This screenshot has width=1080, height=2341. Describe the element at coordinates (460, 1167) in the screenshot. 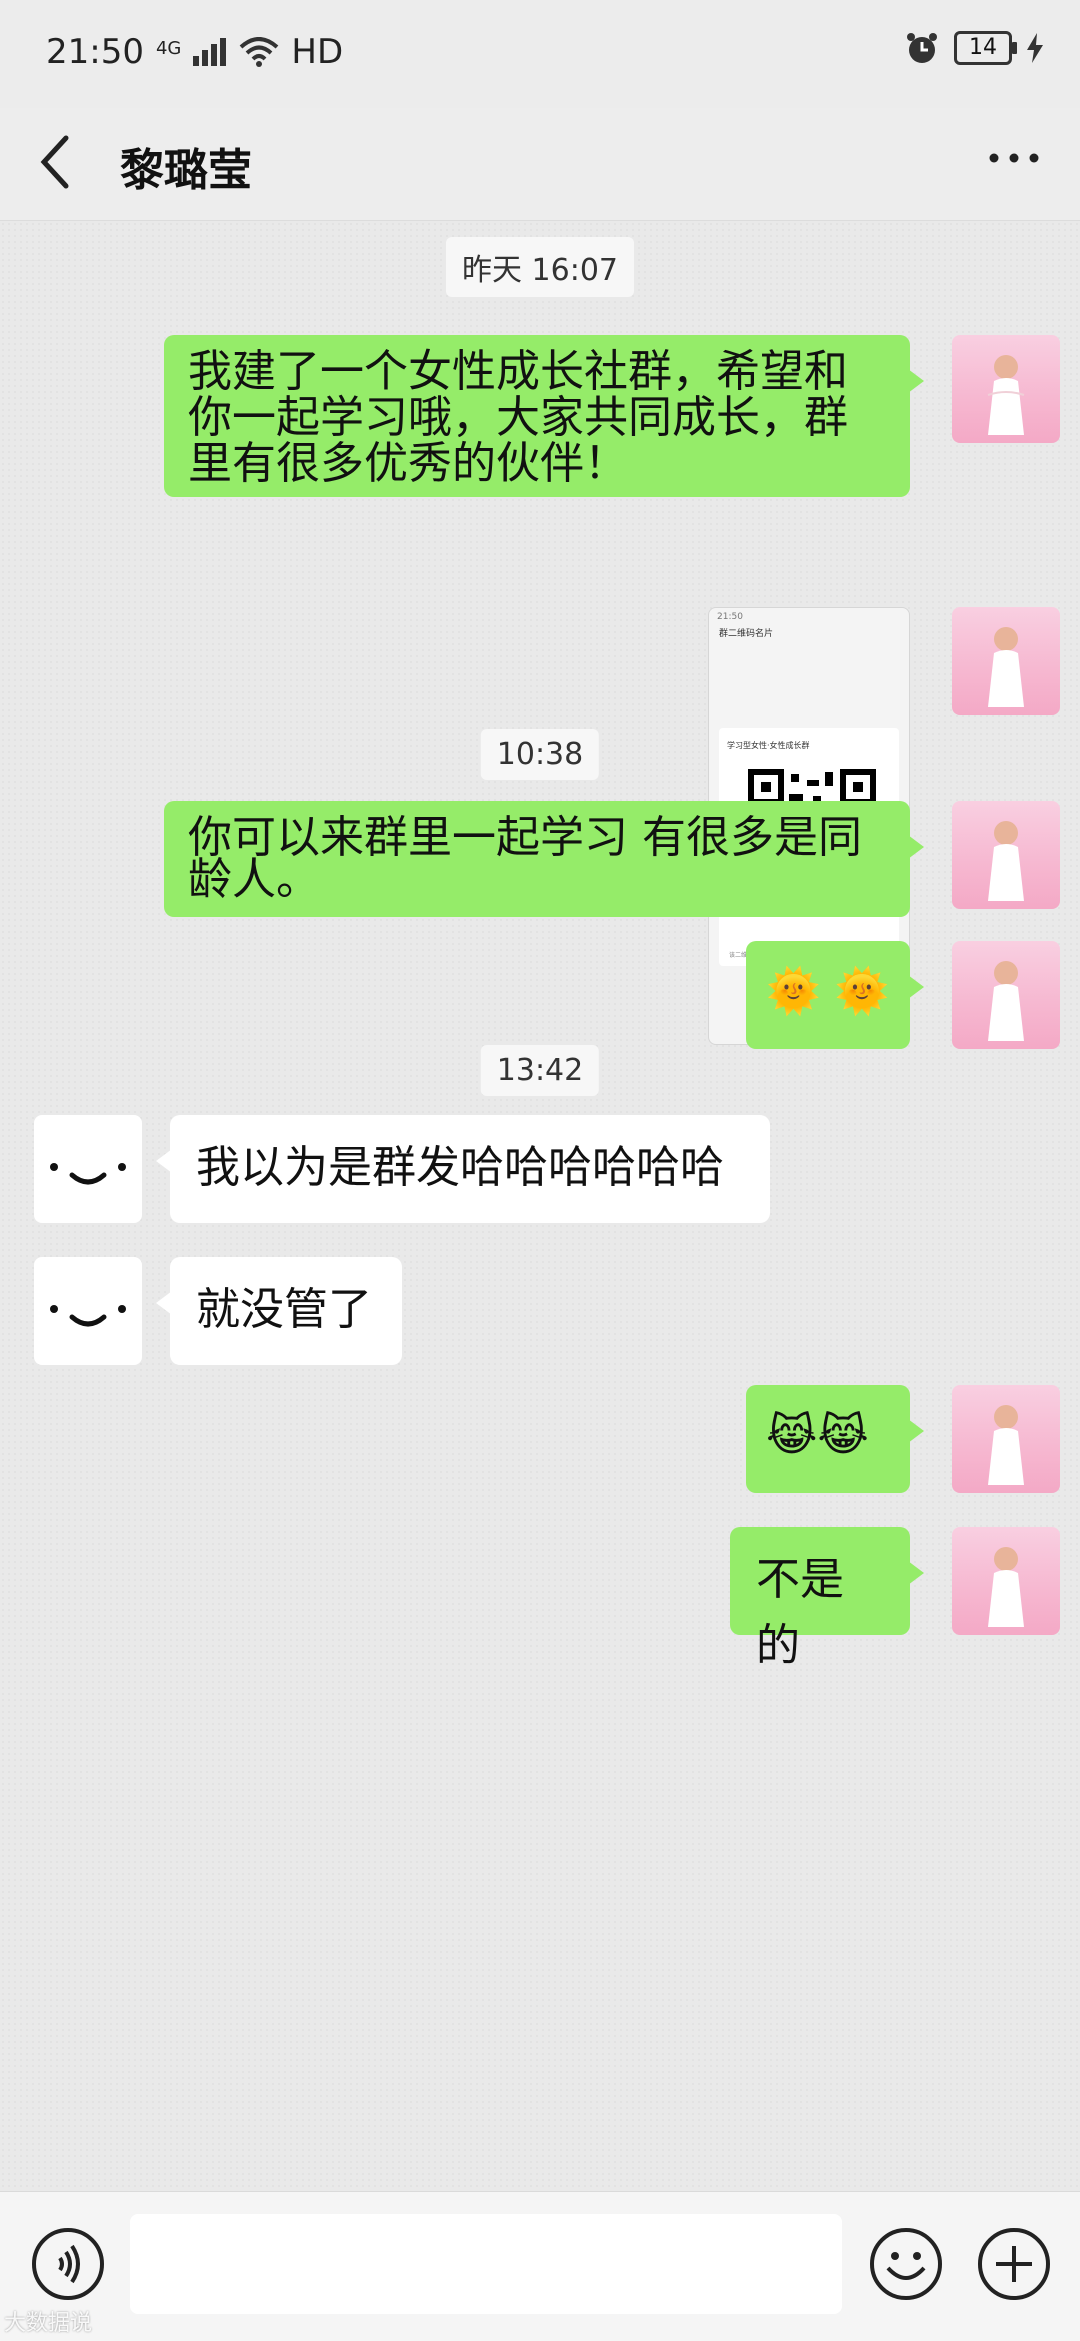

I see `message-text: 我以为是群发哈哈哈哈哈哈` at that location.